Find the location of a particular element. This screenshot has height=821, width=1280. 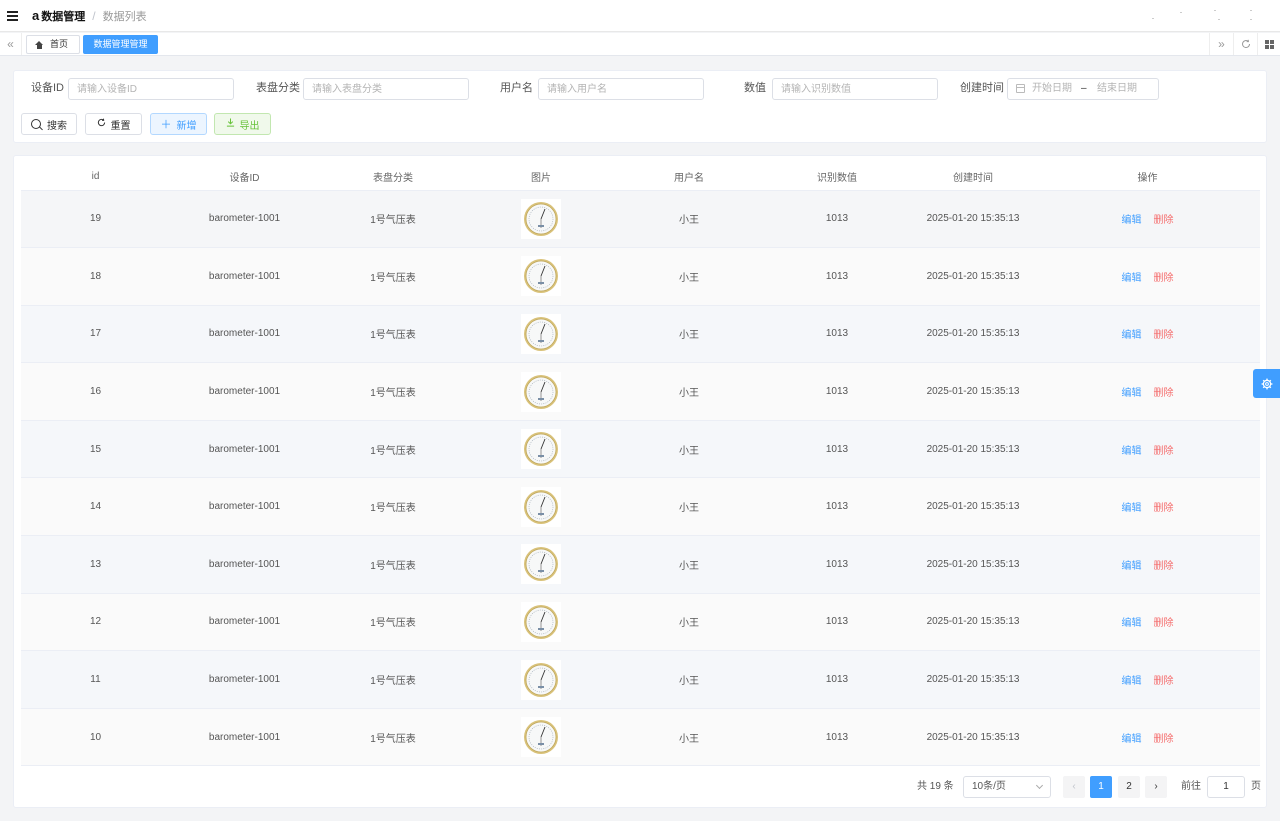

col-header-value: 识别数值 is located at coordinates (837, 177).